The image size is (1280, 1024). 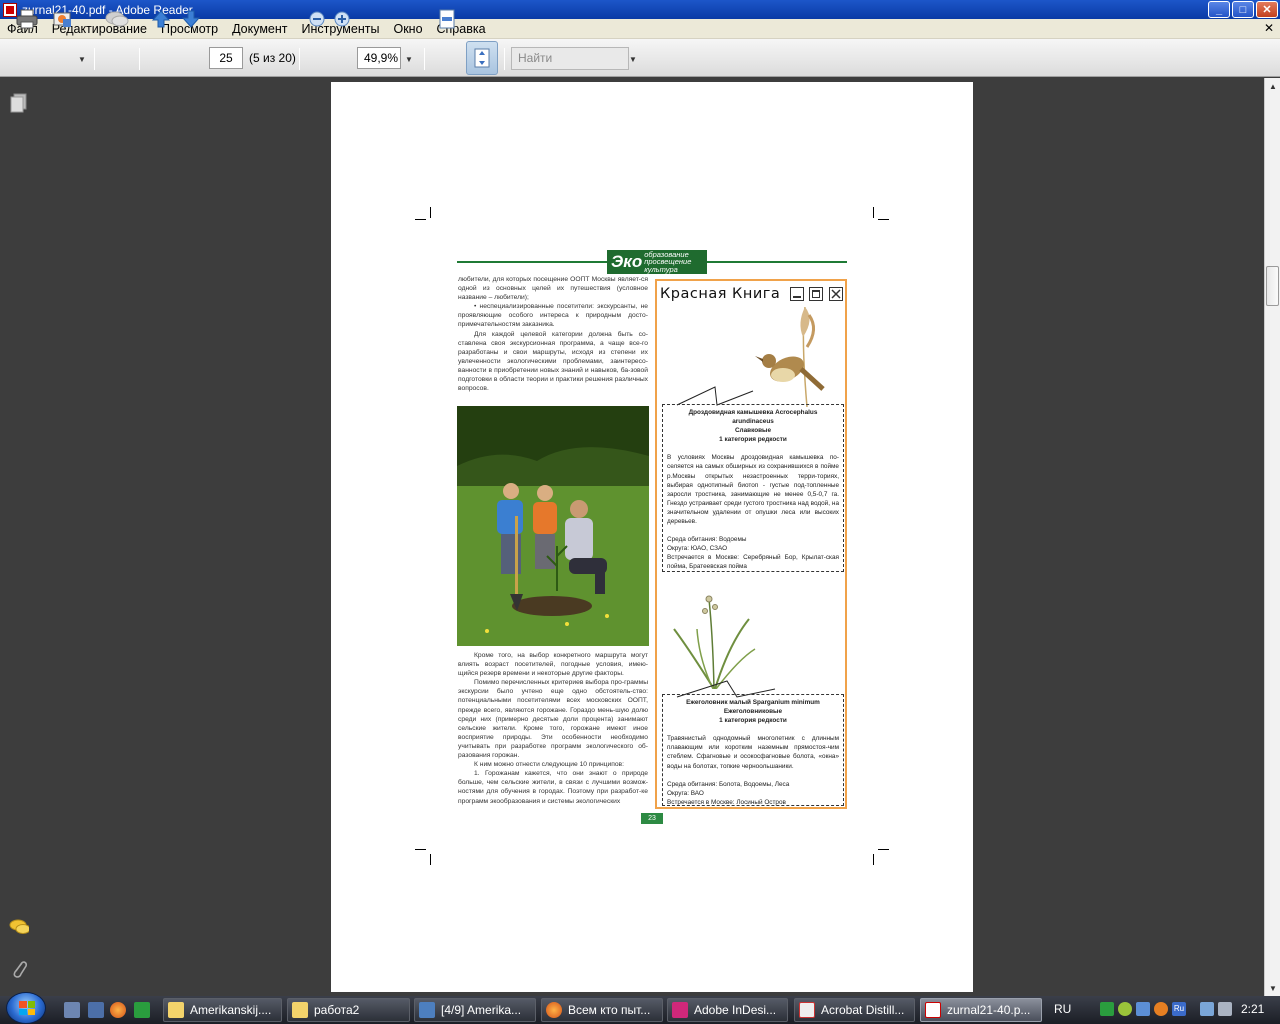 What do you see at coordinates (1219, 9) in the screenshot?
I see `minimize-button: _` at bounding box center [1219, 9].